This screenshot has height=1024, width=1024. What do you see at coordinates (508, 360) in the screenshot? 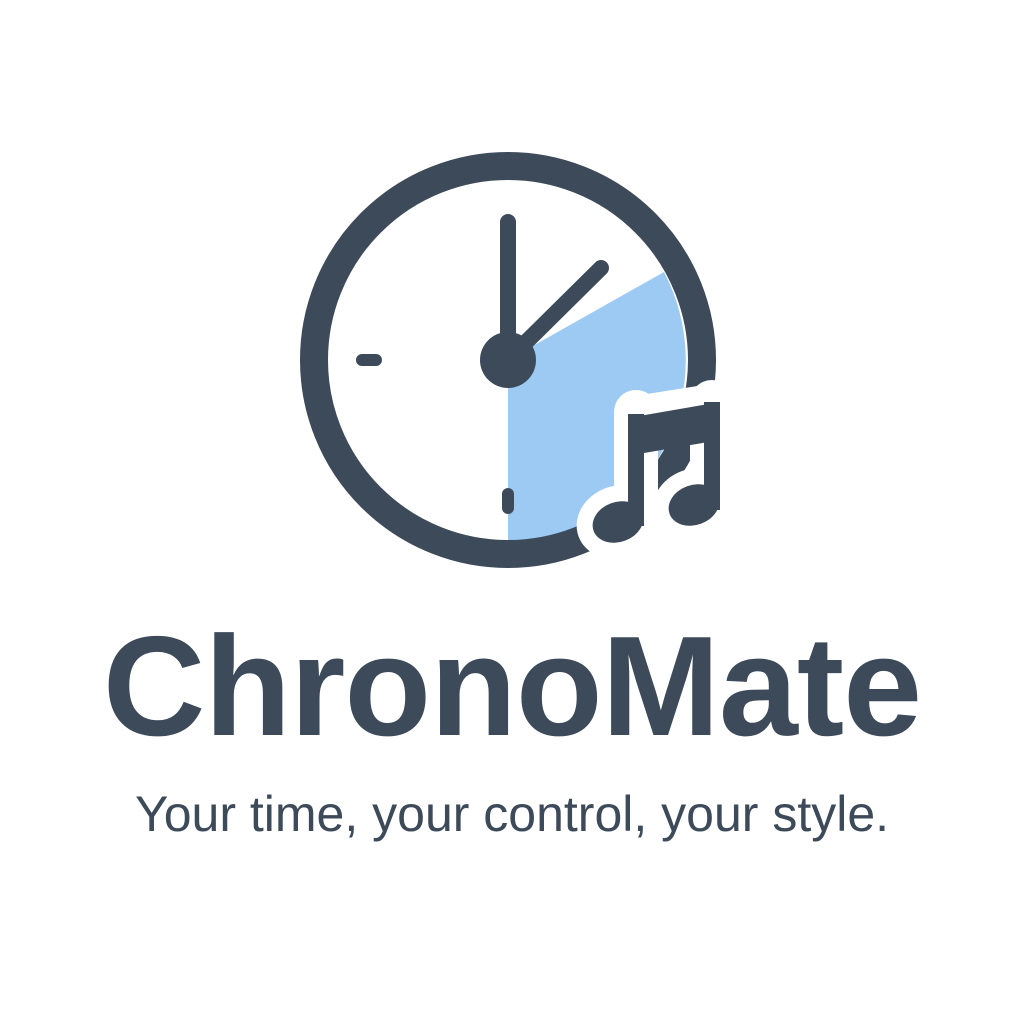
I see `clock-center-hub` at bounding box center [508, 360].